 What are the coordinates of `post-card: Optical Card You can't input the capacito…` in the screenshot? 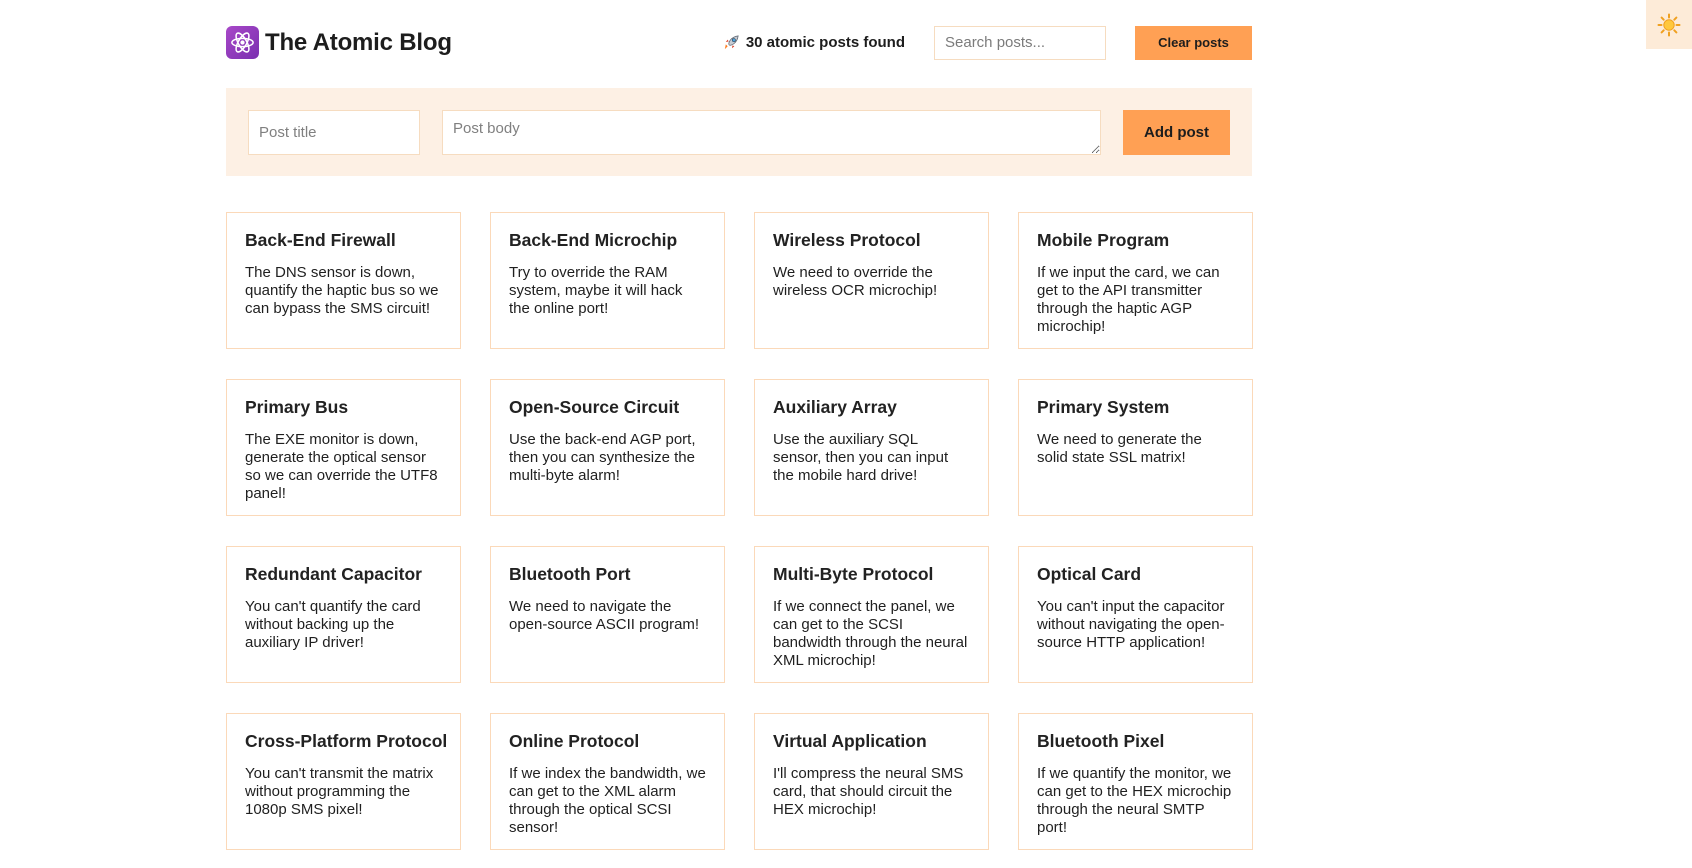 It's located at (1135, 614).